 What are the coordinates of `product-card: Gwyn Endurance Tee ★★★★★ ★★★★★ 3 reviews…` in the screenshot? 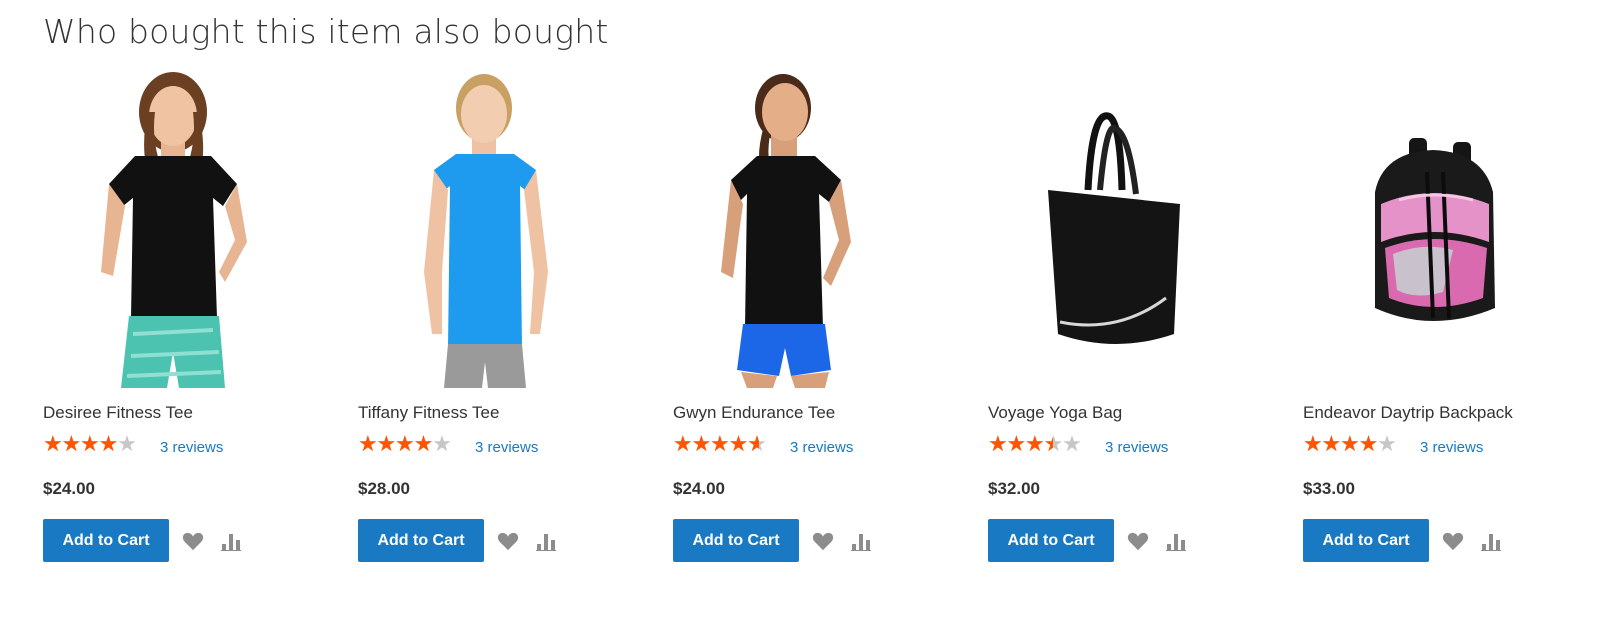 It's located at (803, 322).